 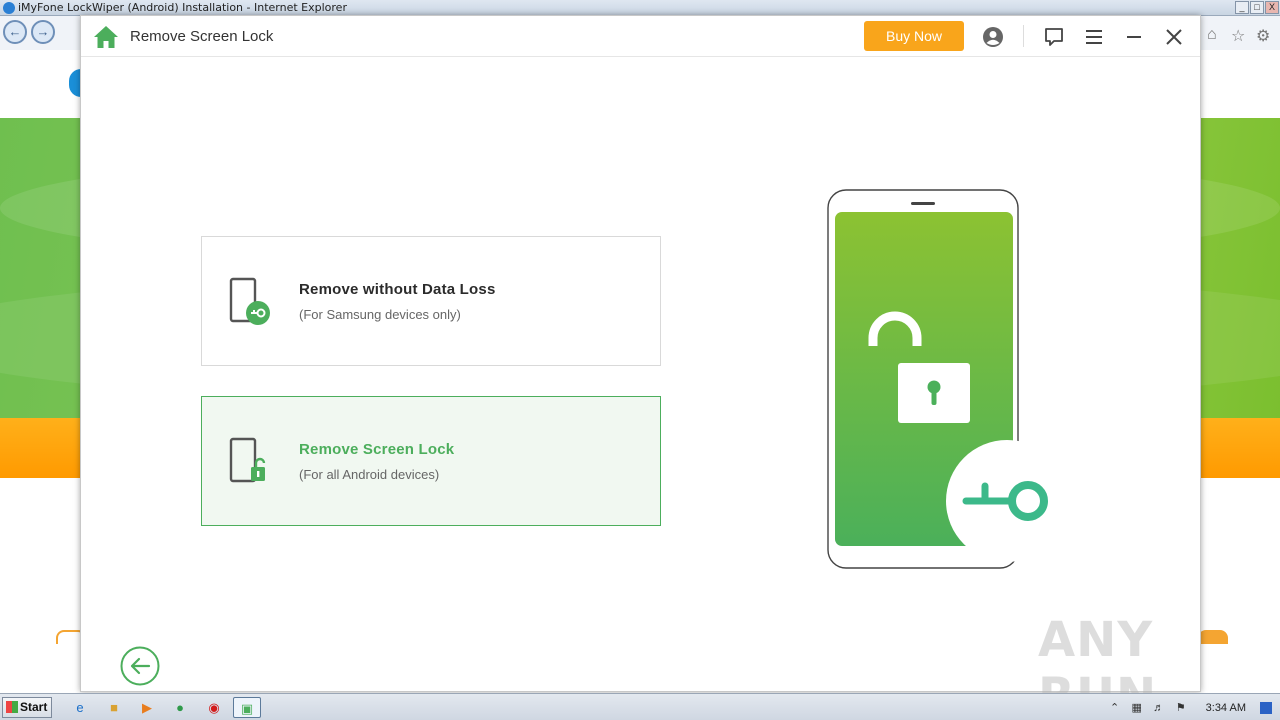 I want to click on network-icon: ▦, so click(x=1137, y=708).